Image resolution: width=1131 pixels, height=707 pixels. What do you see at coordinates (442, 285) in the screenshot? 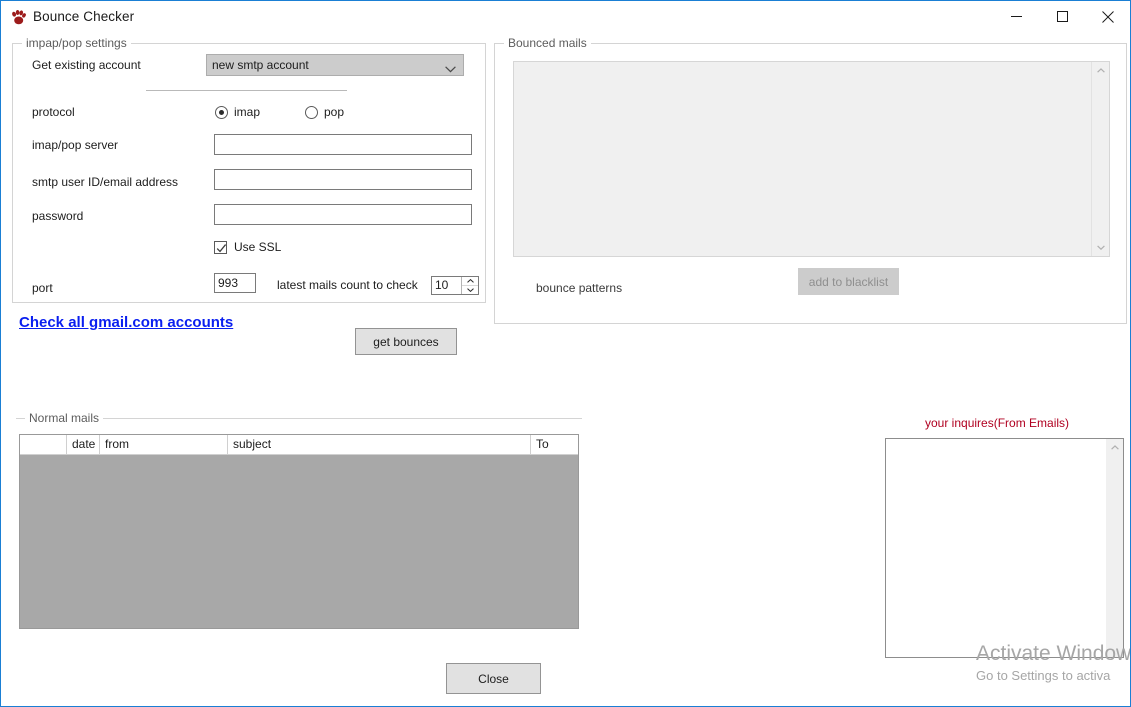
I see `latest-mails-count-value: 10` at bounding box center [442, 285].